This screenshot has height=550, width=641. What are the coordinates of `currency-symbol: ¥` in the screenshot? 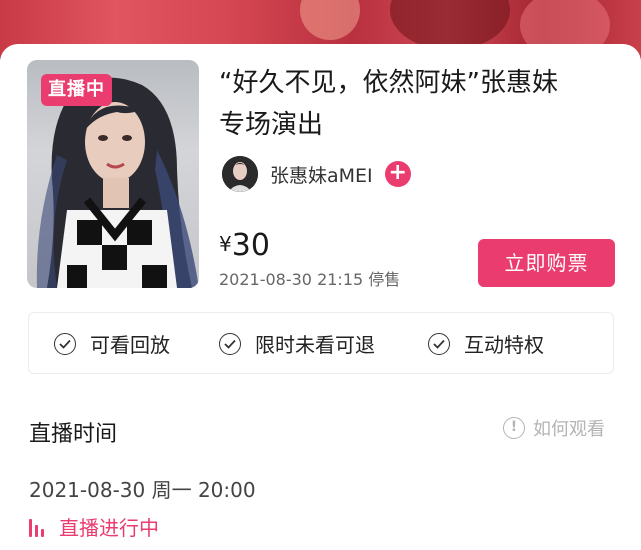 It's located at (225, 244).